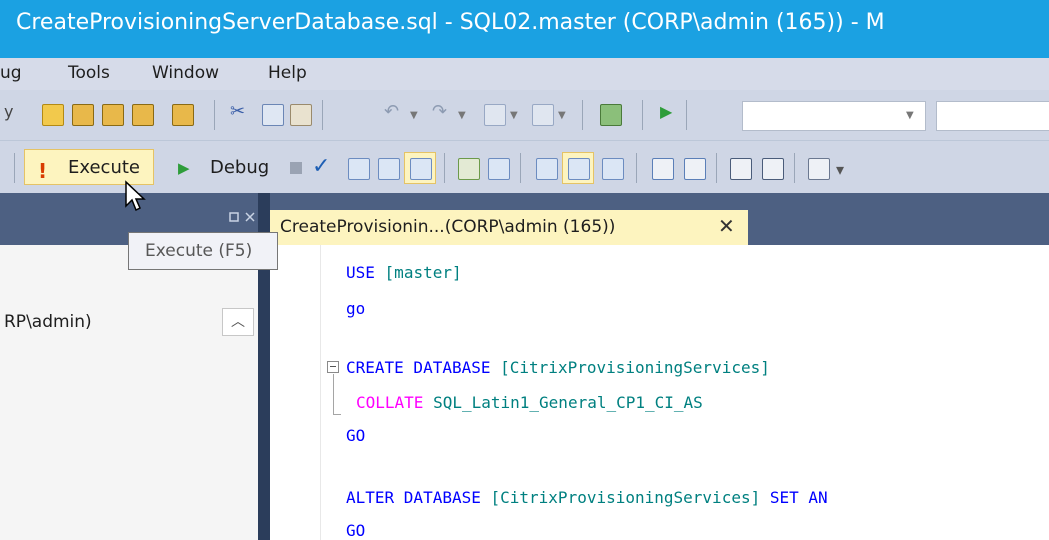  I want to click on identifier: SQL_Latin1_General_CP1_CI_AS, so click(568, 402).